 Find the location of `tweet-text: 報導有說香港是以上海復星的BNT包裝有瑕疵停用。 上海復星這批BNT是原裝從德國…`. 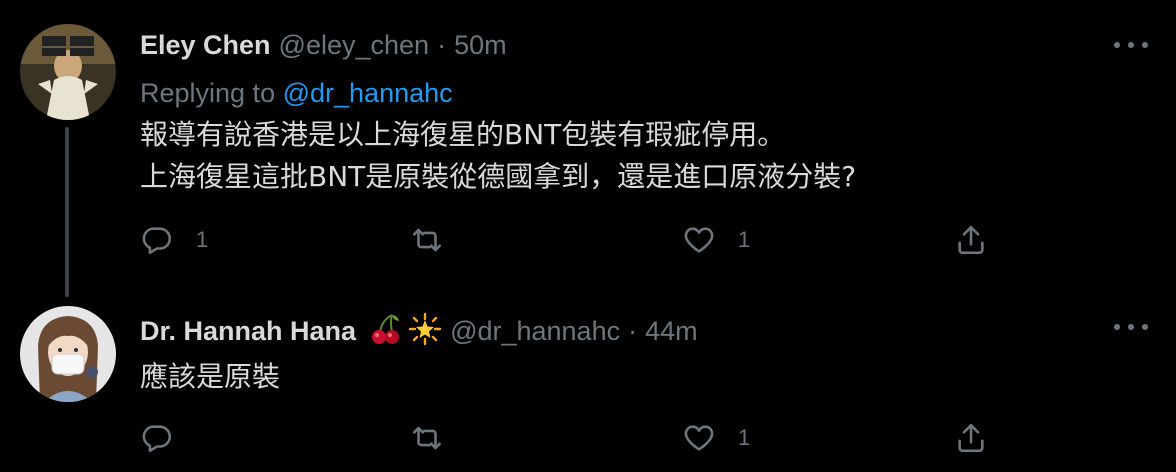

tweet-text: 報導有說香港是以上海復星的BNT包裝有瑕疵停用。 上海復星這批BNT是原裝從德國… is located at coordinates (498, 156).